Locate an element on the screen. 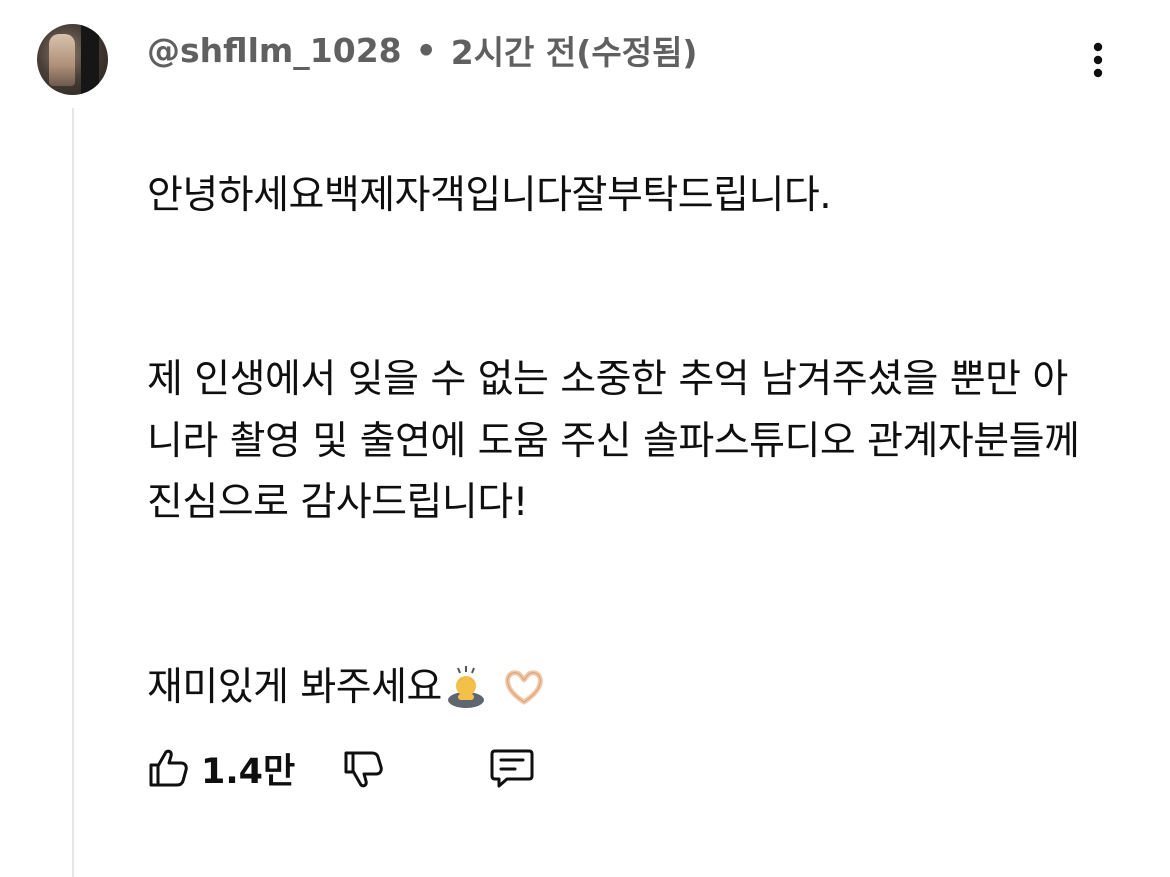 Image resolution: width=1170 pixels, height=877 pixels. reply-comment-icon is located at coordinates (512, 768).